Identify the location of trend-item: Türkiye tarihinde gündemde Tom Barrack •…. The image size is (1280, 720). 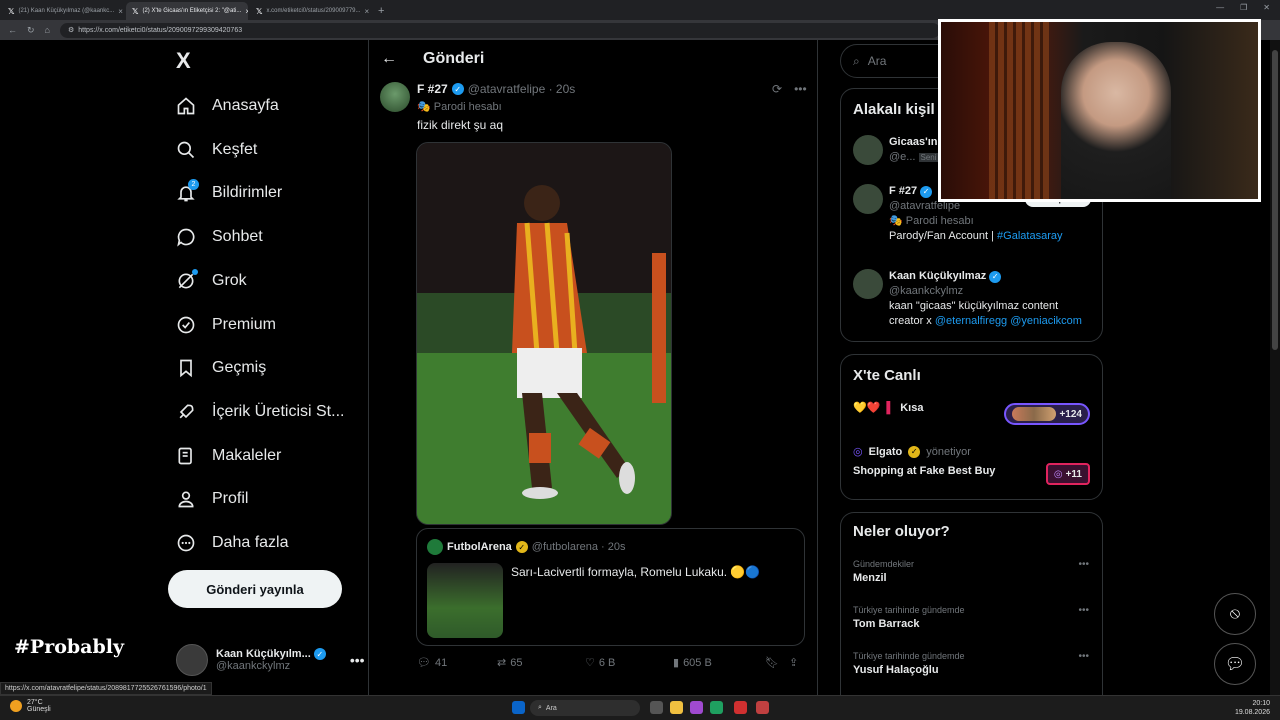
(973, 617).